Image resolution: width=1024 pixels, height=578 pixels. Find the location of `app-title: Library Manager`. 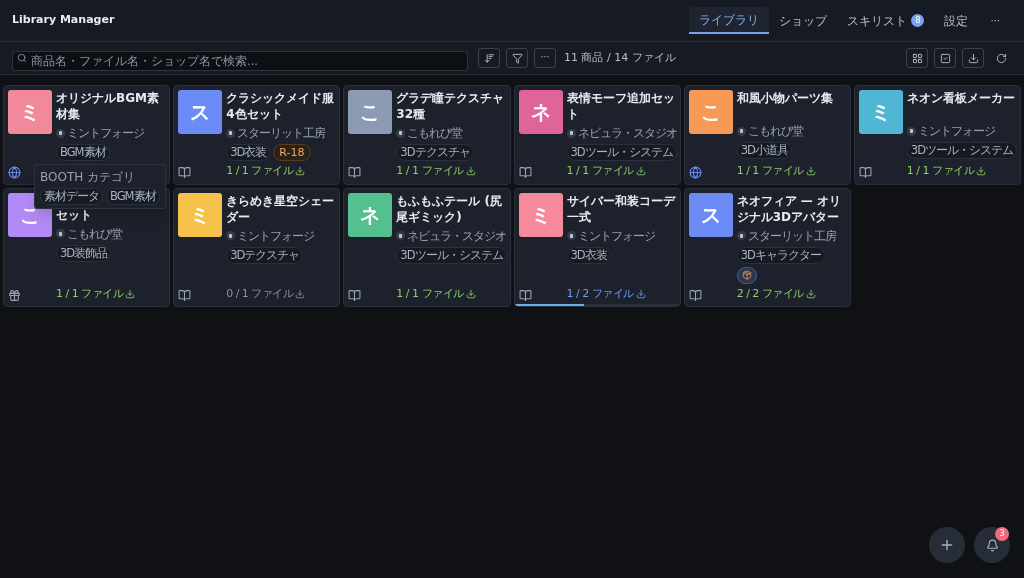

app-title: Library Manager is located at coordinates (63, 20).